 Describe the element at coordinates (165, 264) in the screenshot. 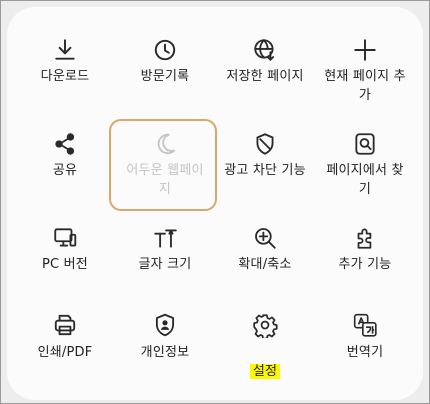

I see `menu-item-label: 글자 크기` at that location.